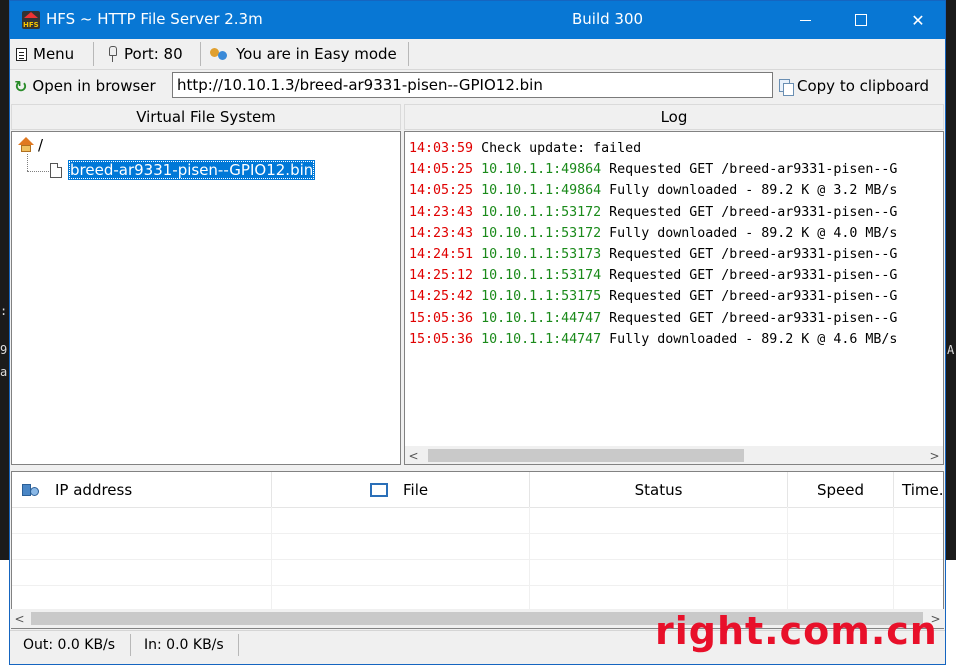  I want to click on log-message: Check update: failed, so click(561, 148).